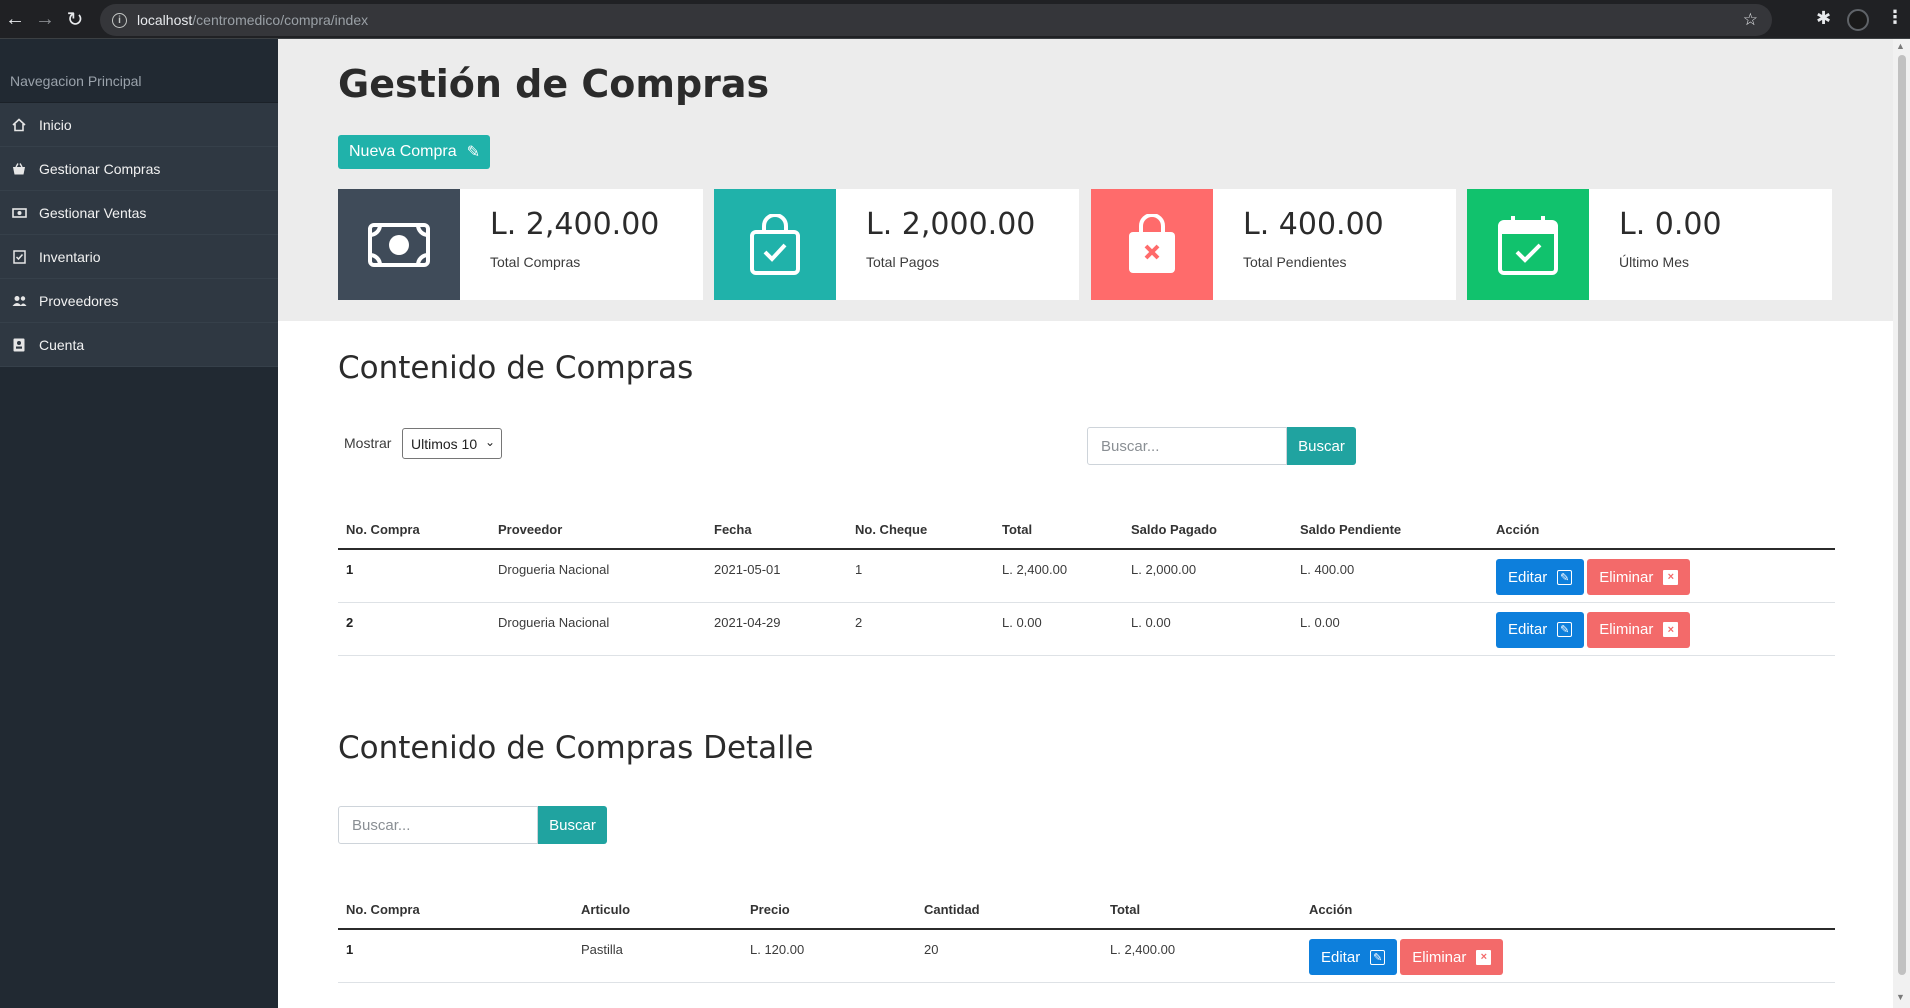  What do you see at coordinates (920, 576) in the screenshot?
I see `cell-cheque: 1` at bounding box center [920, 576].